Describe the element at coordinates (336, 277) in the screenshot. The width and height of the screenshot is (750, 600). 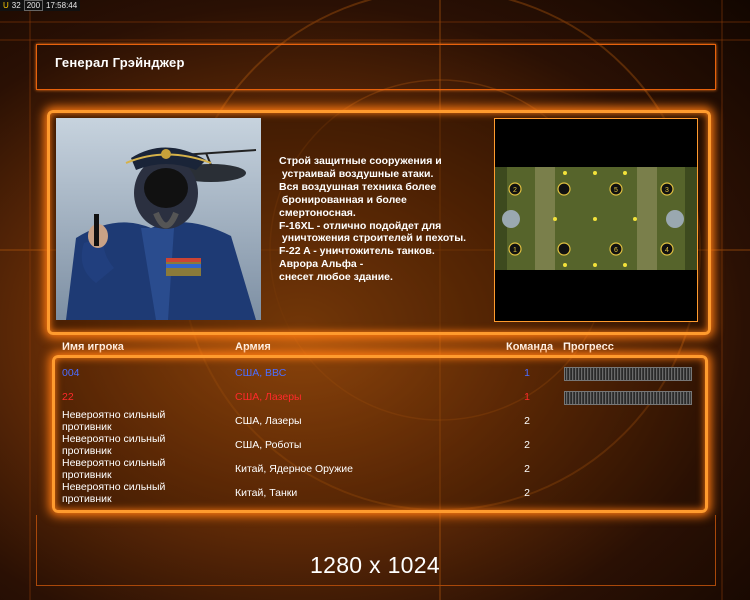
I see `description-line: снесет любое здание.` at that location.